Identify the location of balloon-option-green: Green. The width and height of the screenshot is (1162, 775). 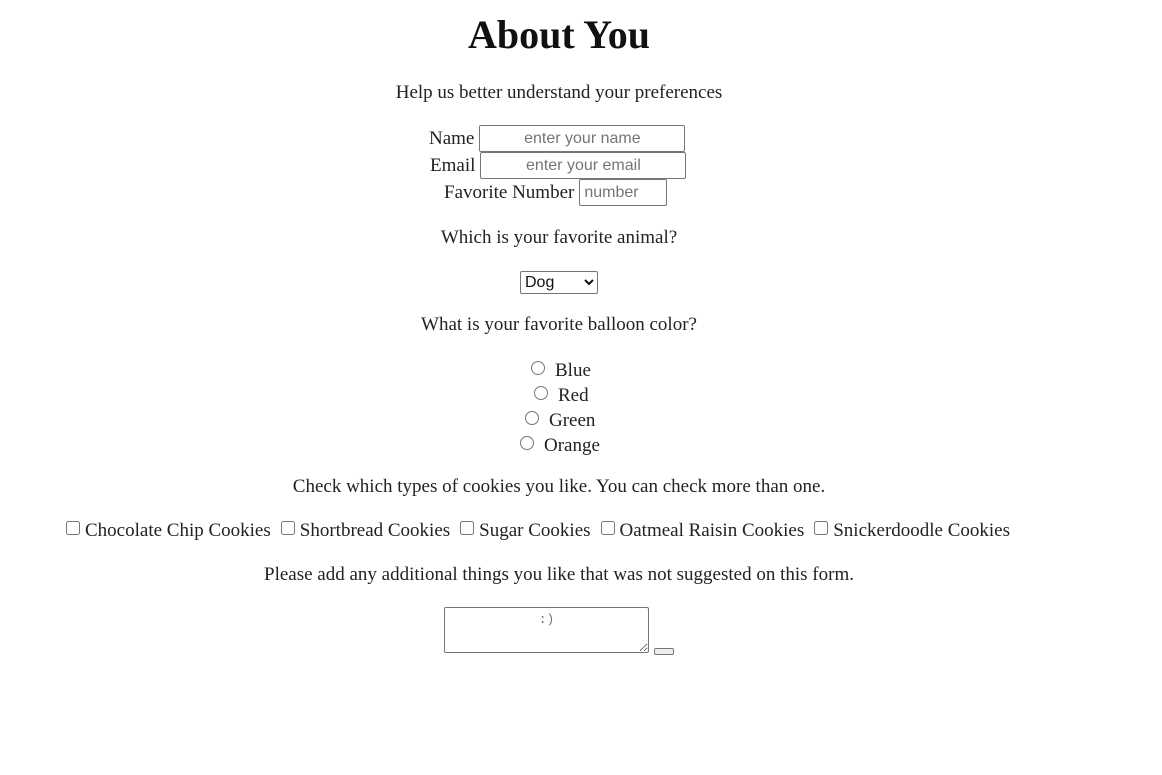
(560, 421).